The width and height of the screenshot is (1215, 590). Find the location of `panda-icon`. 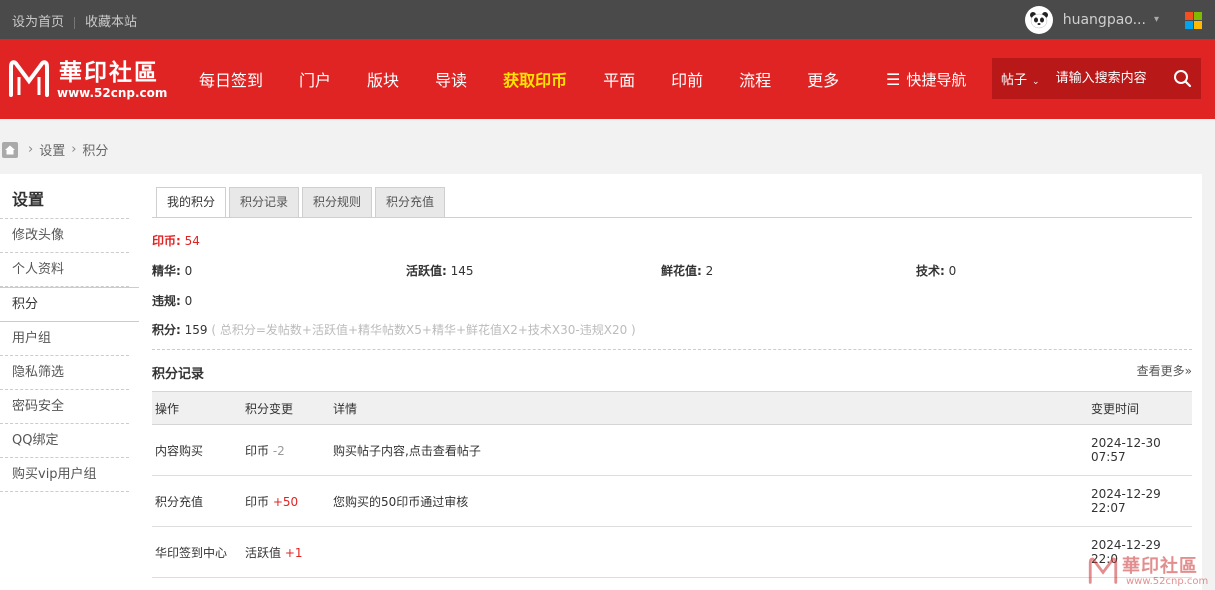

panda-icon is located at coordinates (1038, 19).